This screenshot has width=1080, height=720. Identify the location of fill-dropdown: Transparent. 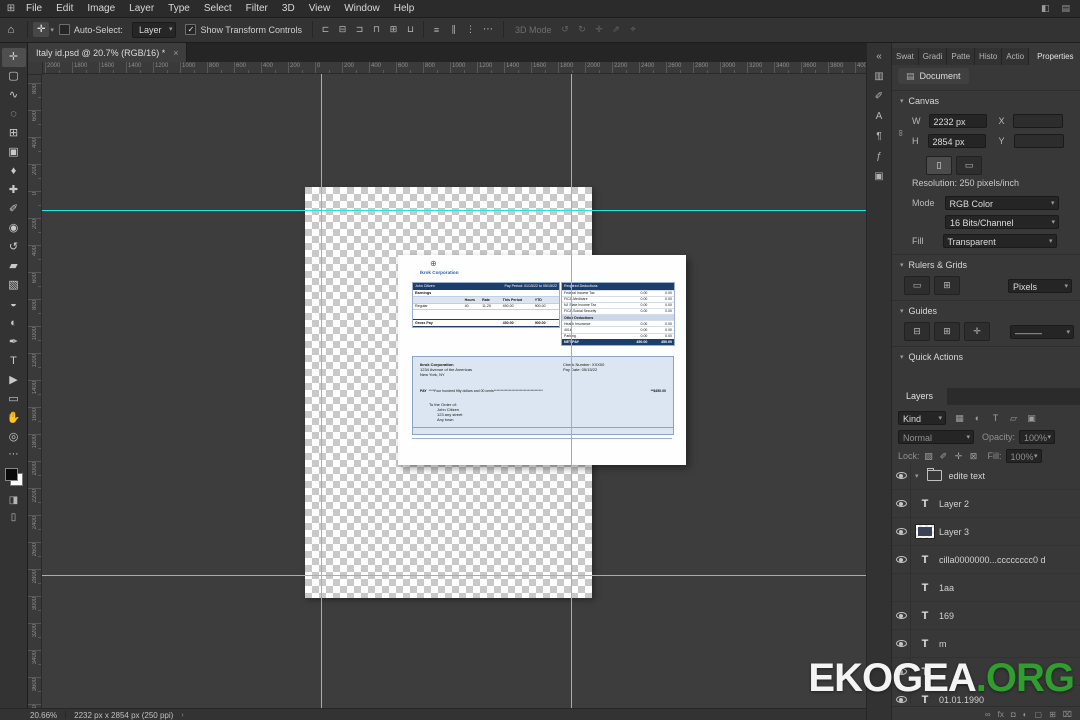
(999, 241).